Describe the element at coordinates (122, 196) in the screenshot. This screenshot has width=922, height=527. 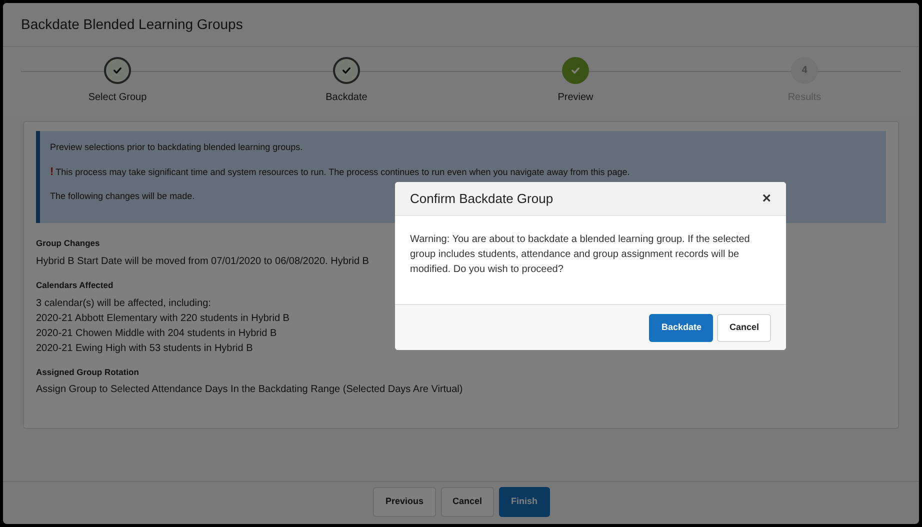
I see `info-text: The following changes will be made.` at that location.